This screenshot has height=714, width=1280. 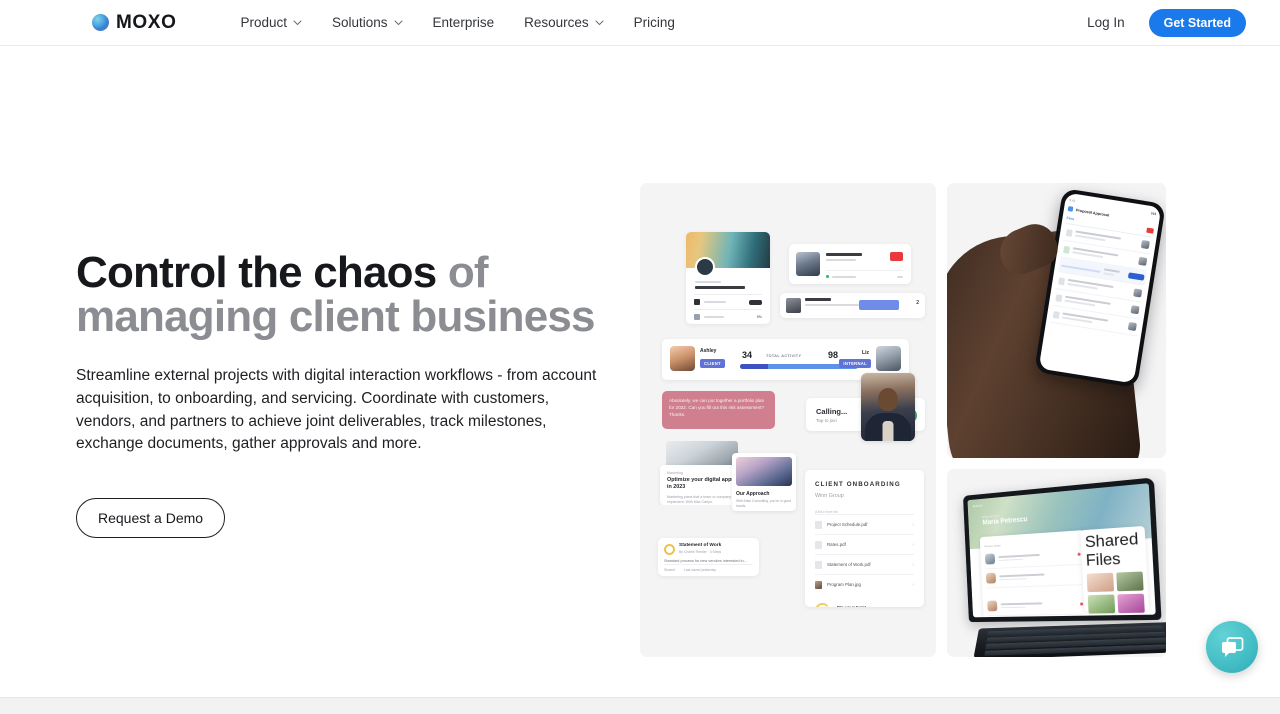 I want to click on status-badge: INTERNAL, so click(x=855, y=363).